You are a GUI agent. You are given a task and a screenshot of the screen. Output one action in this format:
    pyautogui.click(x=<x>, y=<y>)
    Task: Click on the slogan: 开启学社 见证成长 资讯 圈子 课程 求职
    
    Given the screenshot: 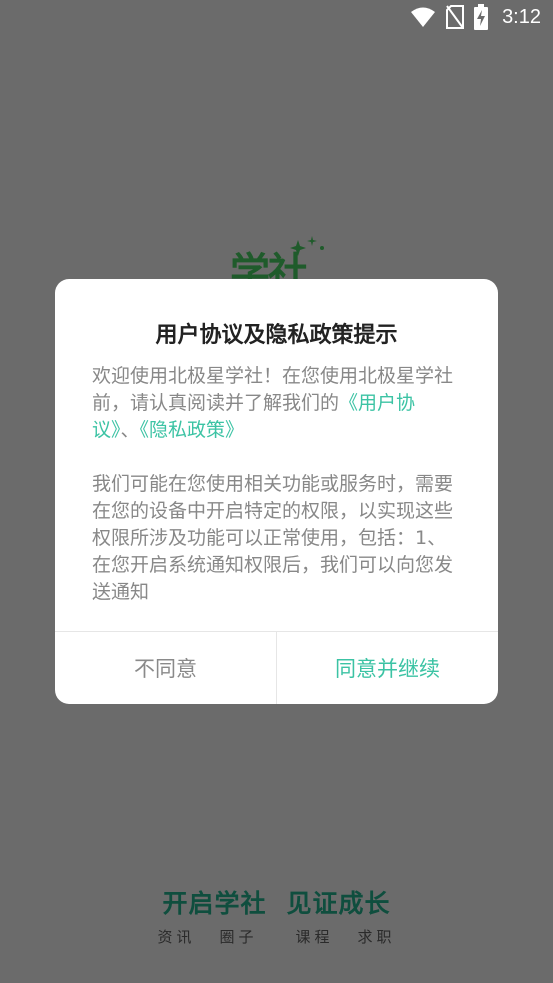 What is the action you would take?
    pyautogui.click(x=276, y=915)
    